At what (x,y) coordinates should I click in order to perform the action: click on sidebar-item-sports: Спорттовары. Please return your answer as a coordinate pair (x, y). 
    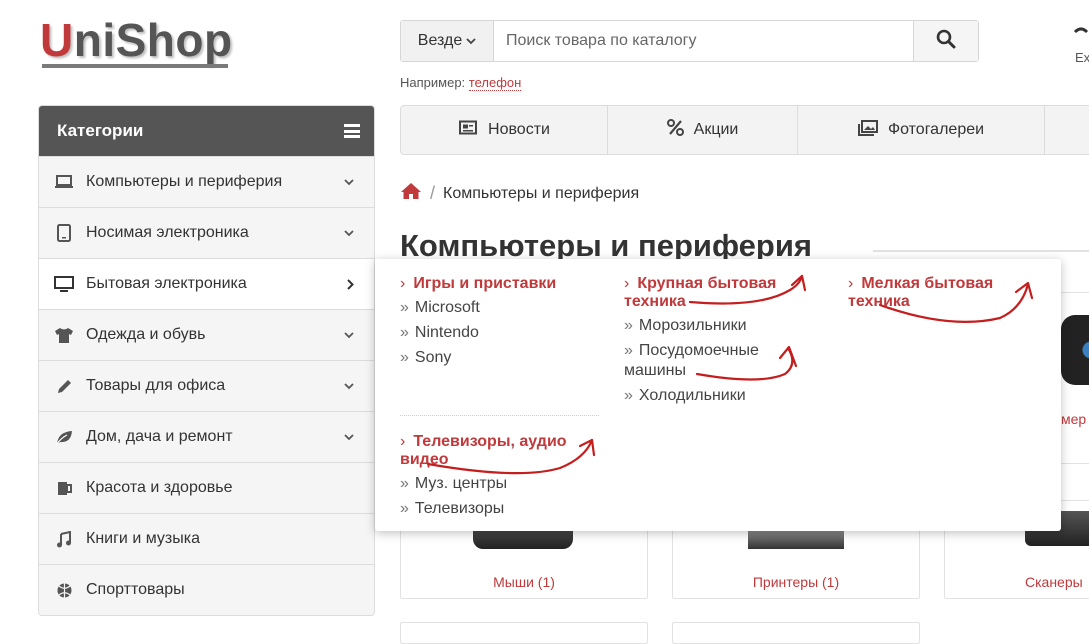
    Looking at the image, I should click on (206, 589).